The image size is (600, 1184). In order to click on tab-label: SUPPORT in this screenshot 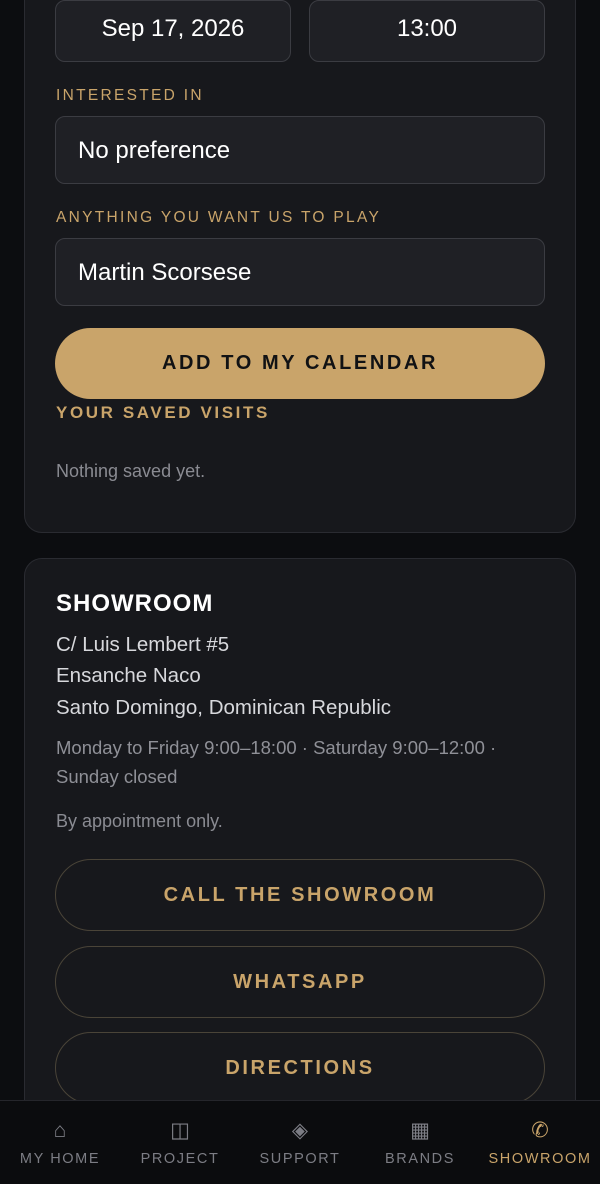, I will do `click(300, 1159)`.